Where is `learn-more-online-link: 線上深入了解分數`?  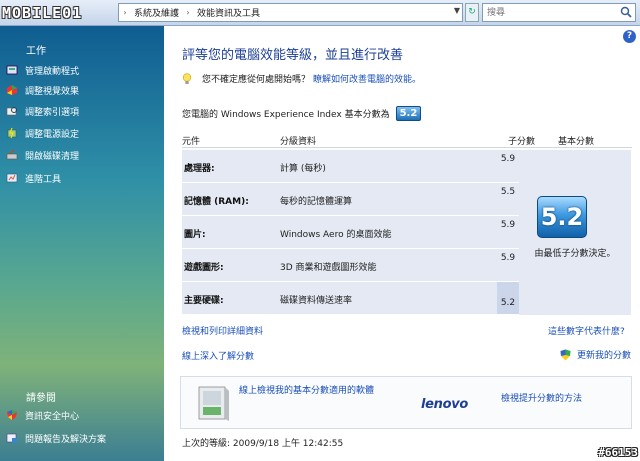 learn-more-online-link: 線上深入了解分數 is located at coordinates (218, 355).